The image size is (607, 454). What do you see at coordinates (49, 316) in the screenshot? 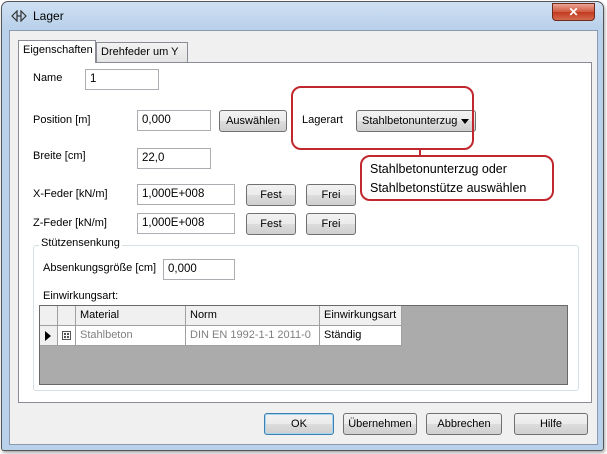
I see `table-corner` at bounding box center [49, 316].